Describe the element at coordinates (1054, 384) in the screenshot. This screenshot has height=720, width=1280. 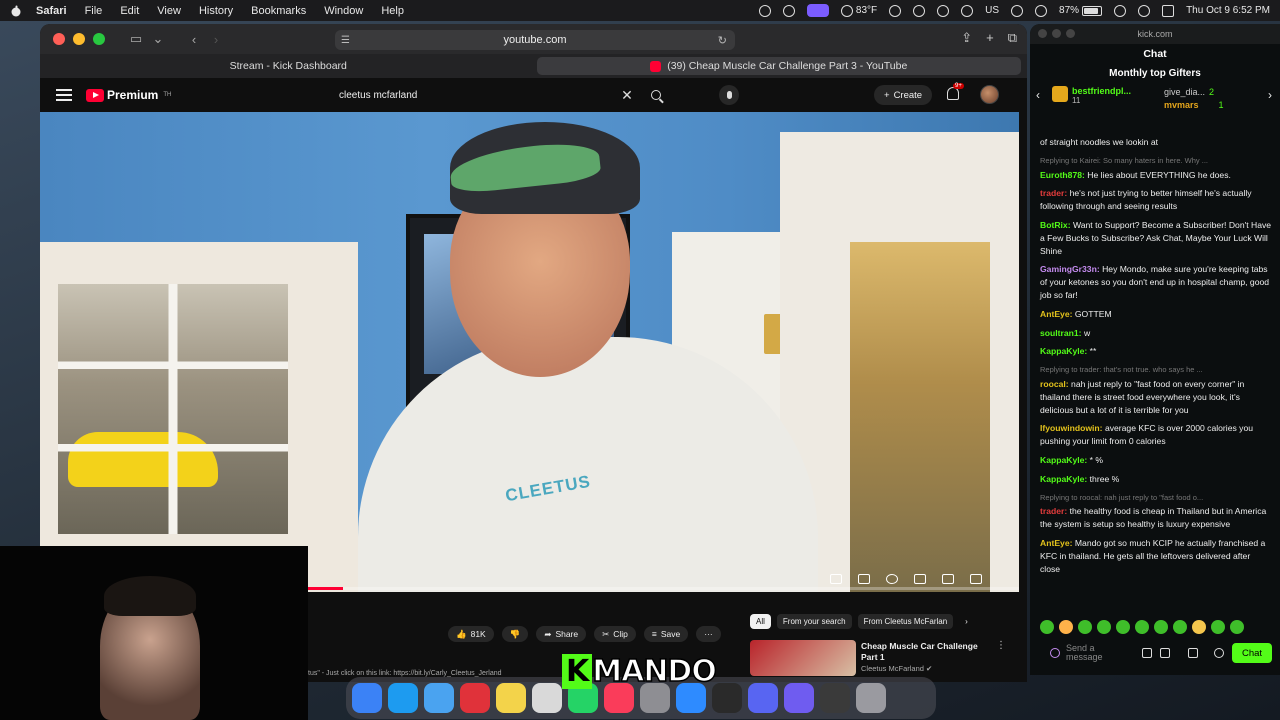
I see `chat-username: roocal:` at that location.